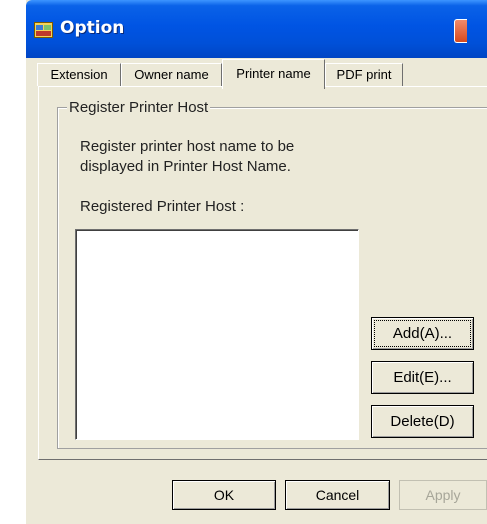 This screenshot has width=487, height=524. Describe the element at coordinates (43, 30) in the screenshot. I see `app-icon` at that location.